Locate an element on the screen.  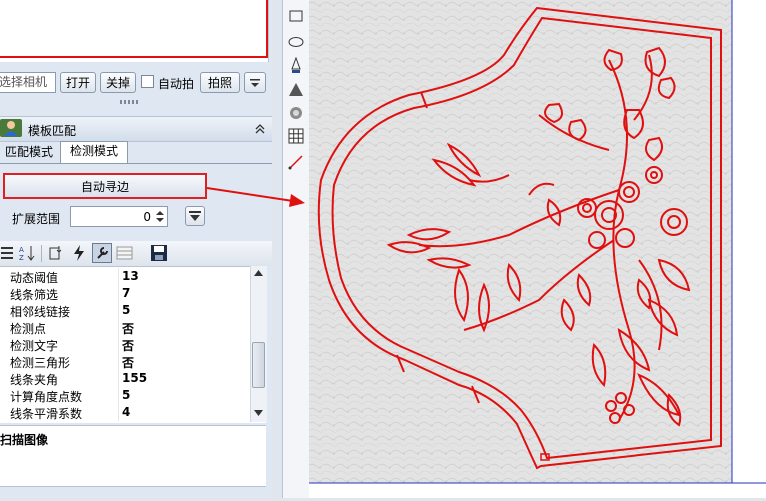
property-name: 线条夹角 is located at coordinates (34, 380).